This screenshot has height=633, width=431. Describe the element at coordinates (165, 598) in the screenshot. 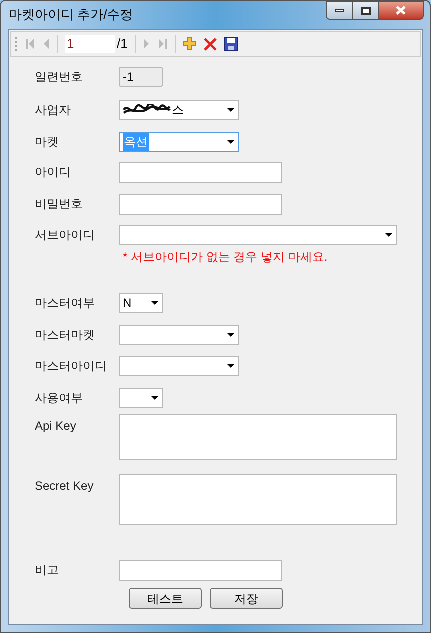

I see `action-button: 테스트` at that location.